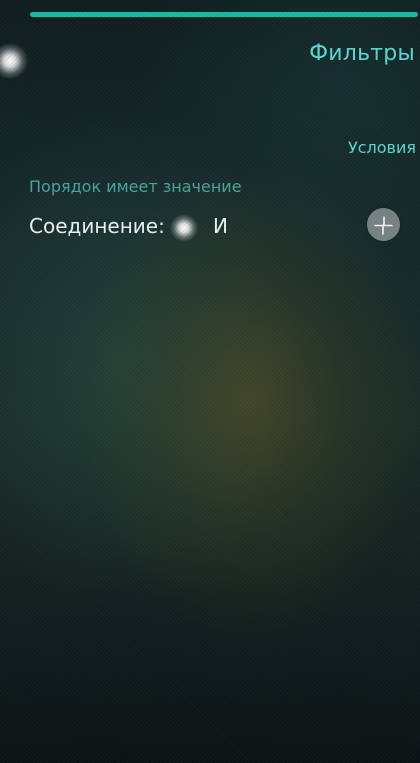  What do you see at coordinates (381, 147) in the screenshot?
I see `section-header-conditions: Условия` at bounding box center [381, 147].